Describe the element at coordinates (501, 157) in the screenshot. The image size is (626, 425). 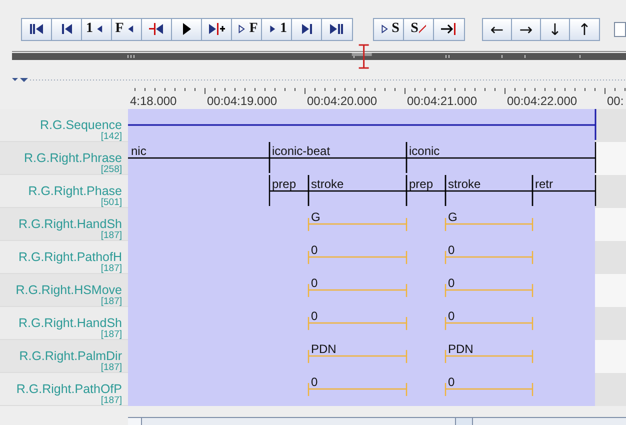
I see `annotation: iconic` at that location.